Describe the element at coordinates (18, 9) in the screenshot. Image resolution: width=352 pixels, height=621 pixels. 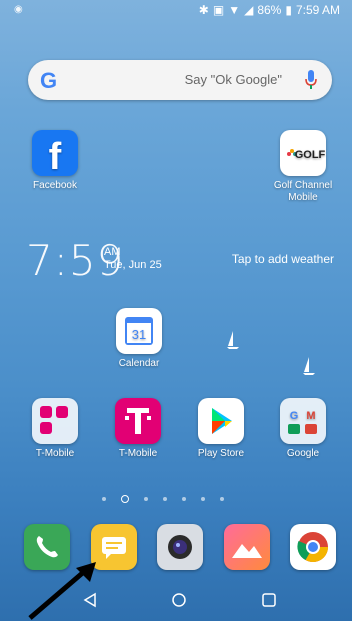
I see `notification-icon: ◉` at that location.